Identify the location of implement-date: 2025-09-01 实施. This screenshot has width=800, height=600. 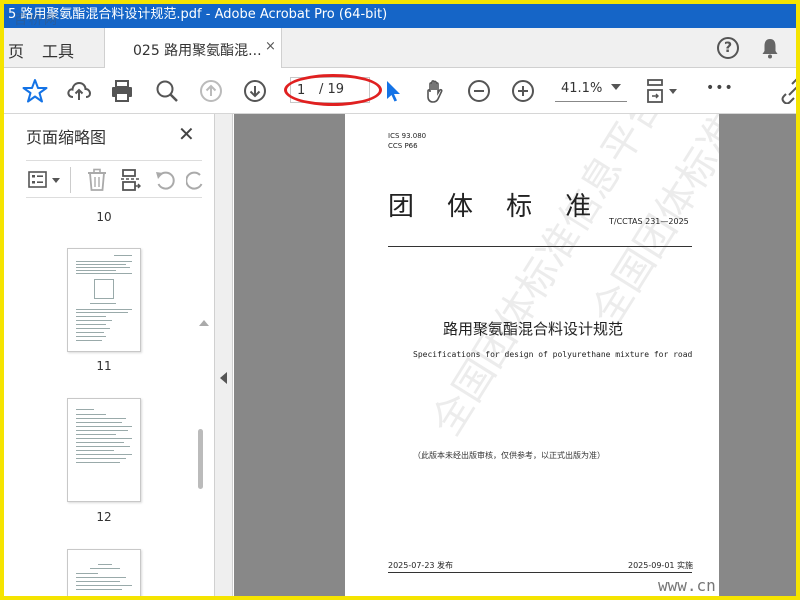
(661, 565).